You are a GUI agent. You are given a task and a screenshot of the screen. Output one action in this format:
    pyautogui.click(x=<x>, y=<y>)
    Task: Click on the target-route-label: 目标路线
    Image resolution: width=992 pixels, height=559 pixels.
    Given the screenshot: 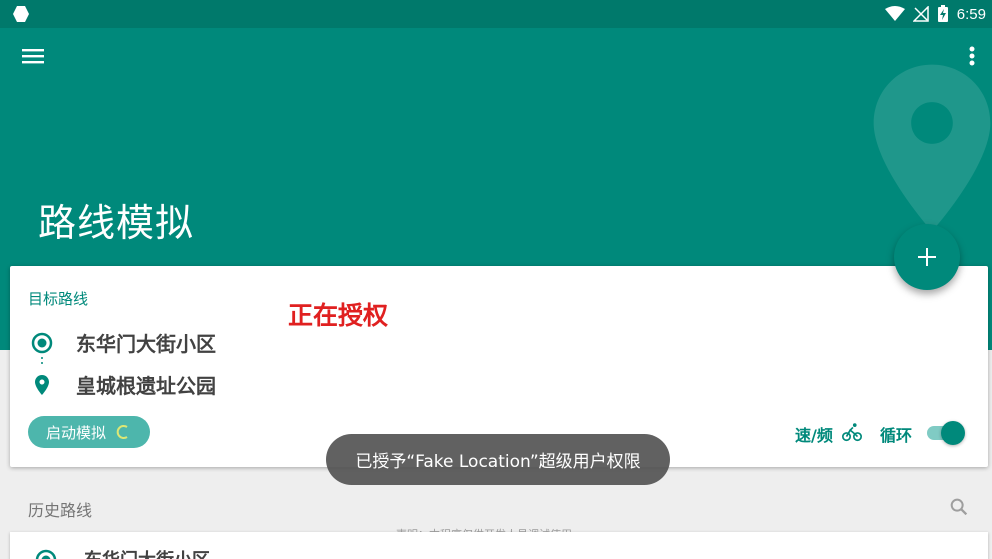 What is the action you would take?
    pyautogui.click(x=58, y=299)
    